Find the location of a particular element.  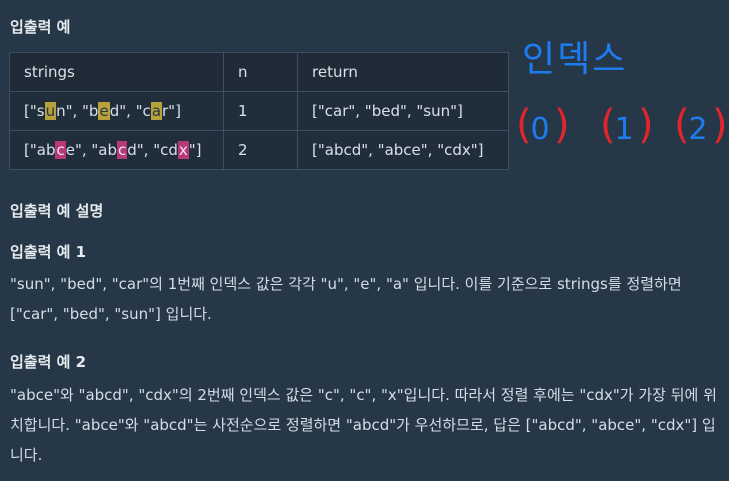

highlighted-char: a is located at coordinates (156, 111).